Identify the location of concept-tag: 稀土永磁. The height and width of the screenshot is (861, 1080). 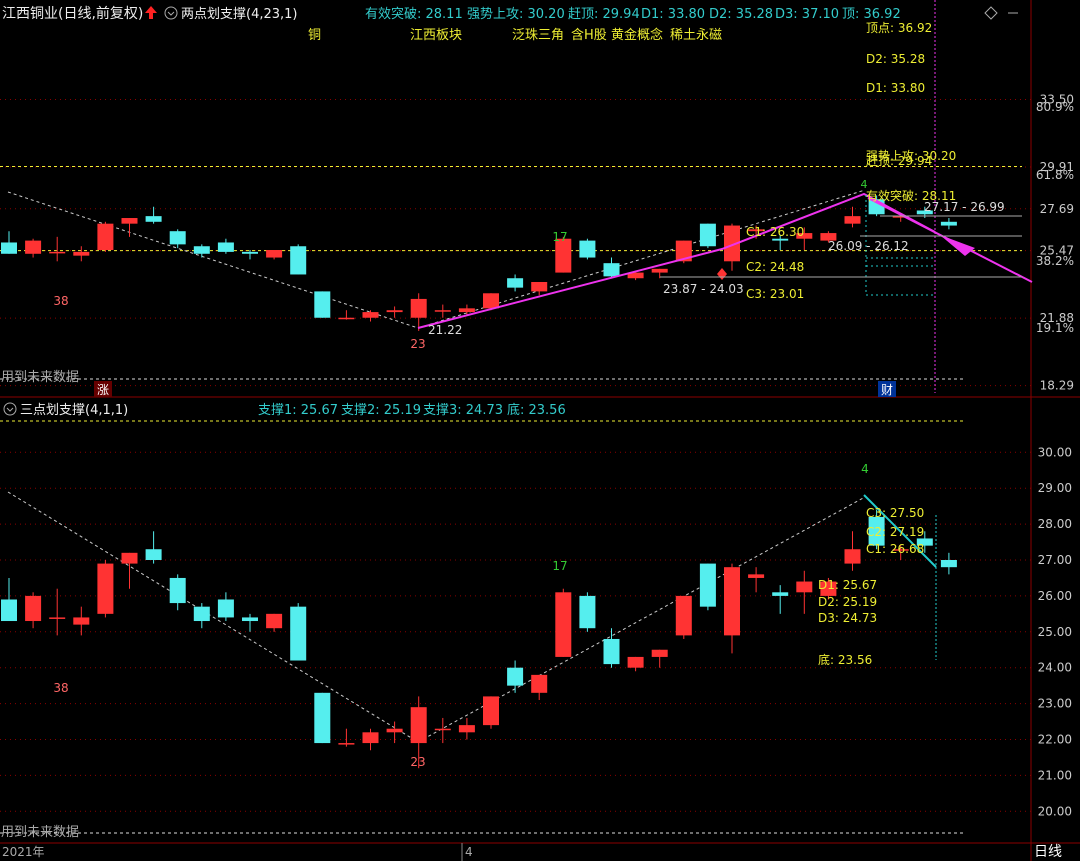
(696, 35).